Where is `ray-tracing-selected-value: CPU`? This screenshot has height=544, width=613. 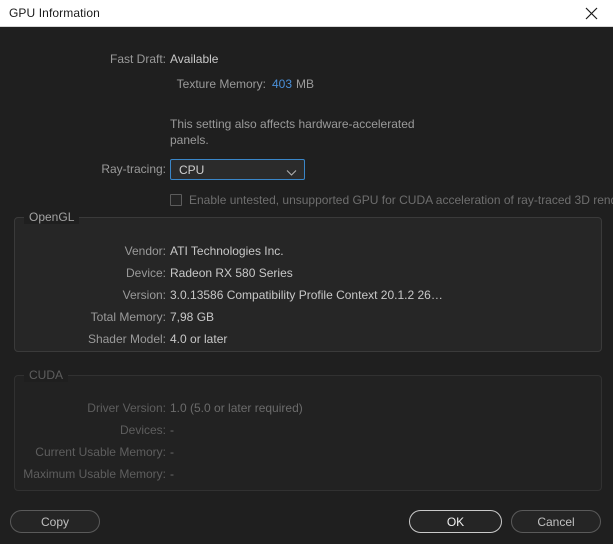
ray-tracing-selected-value: CPU is located at coordinates (192, 170).